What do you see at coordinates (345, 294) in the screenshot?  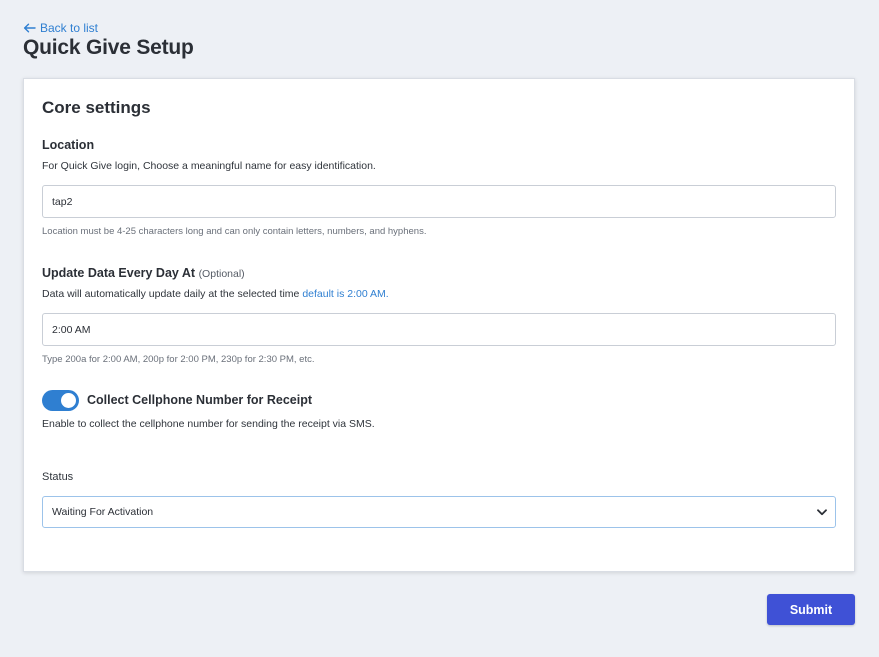 I see `default-time-note: default is 2:00 AM.` at bounding box center [345, 294].